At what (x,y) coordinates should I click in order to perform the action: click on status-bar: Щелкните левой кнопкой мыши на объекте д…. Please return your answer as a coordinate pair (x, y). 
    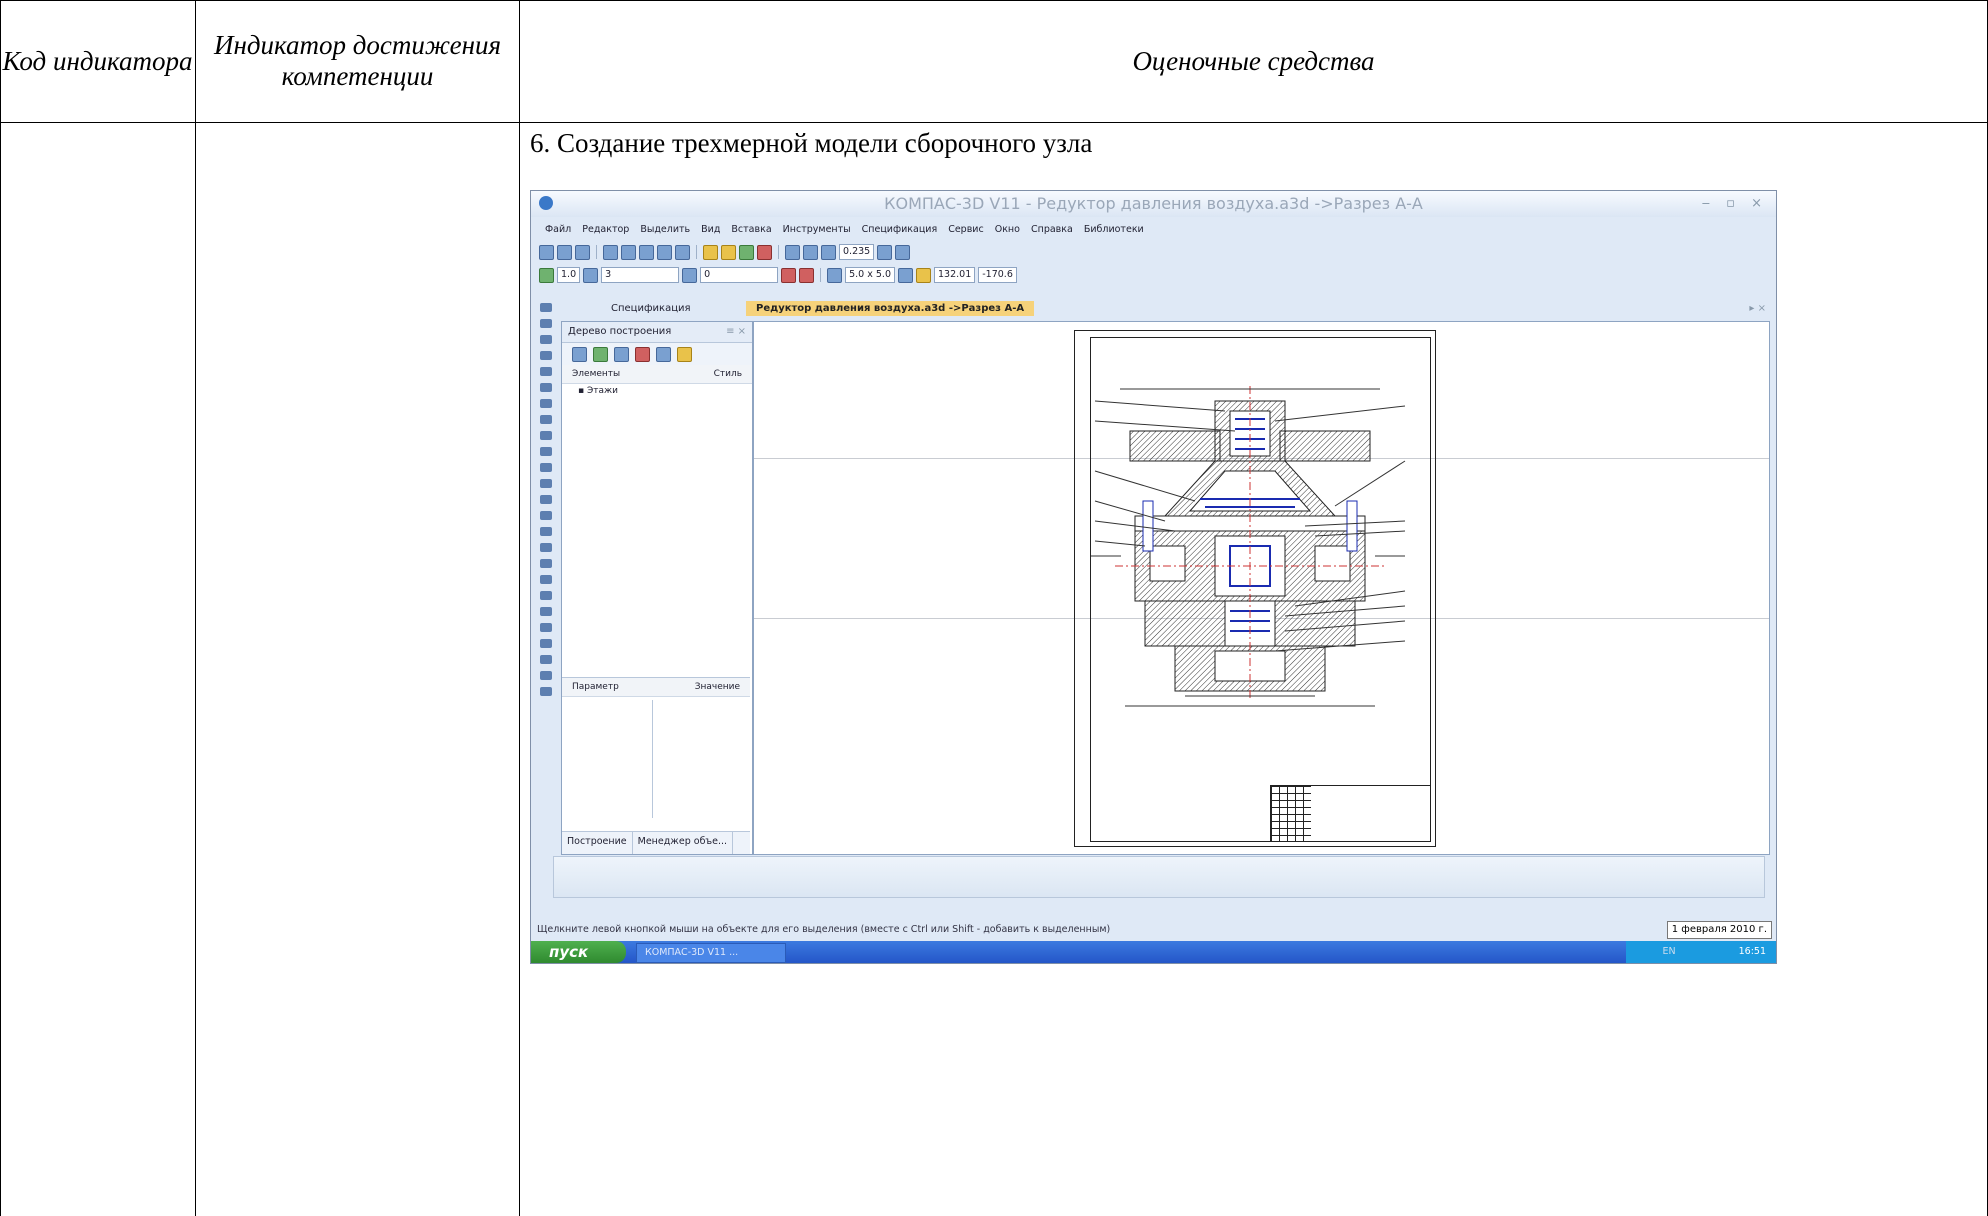
    Looking at the image, I should click on (824, 929).